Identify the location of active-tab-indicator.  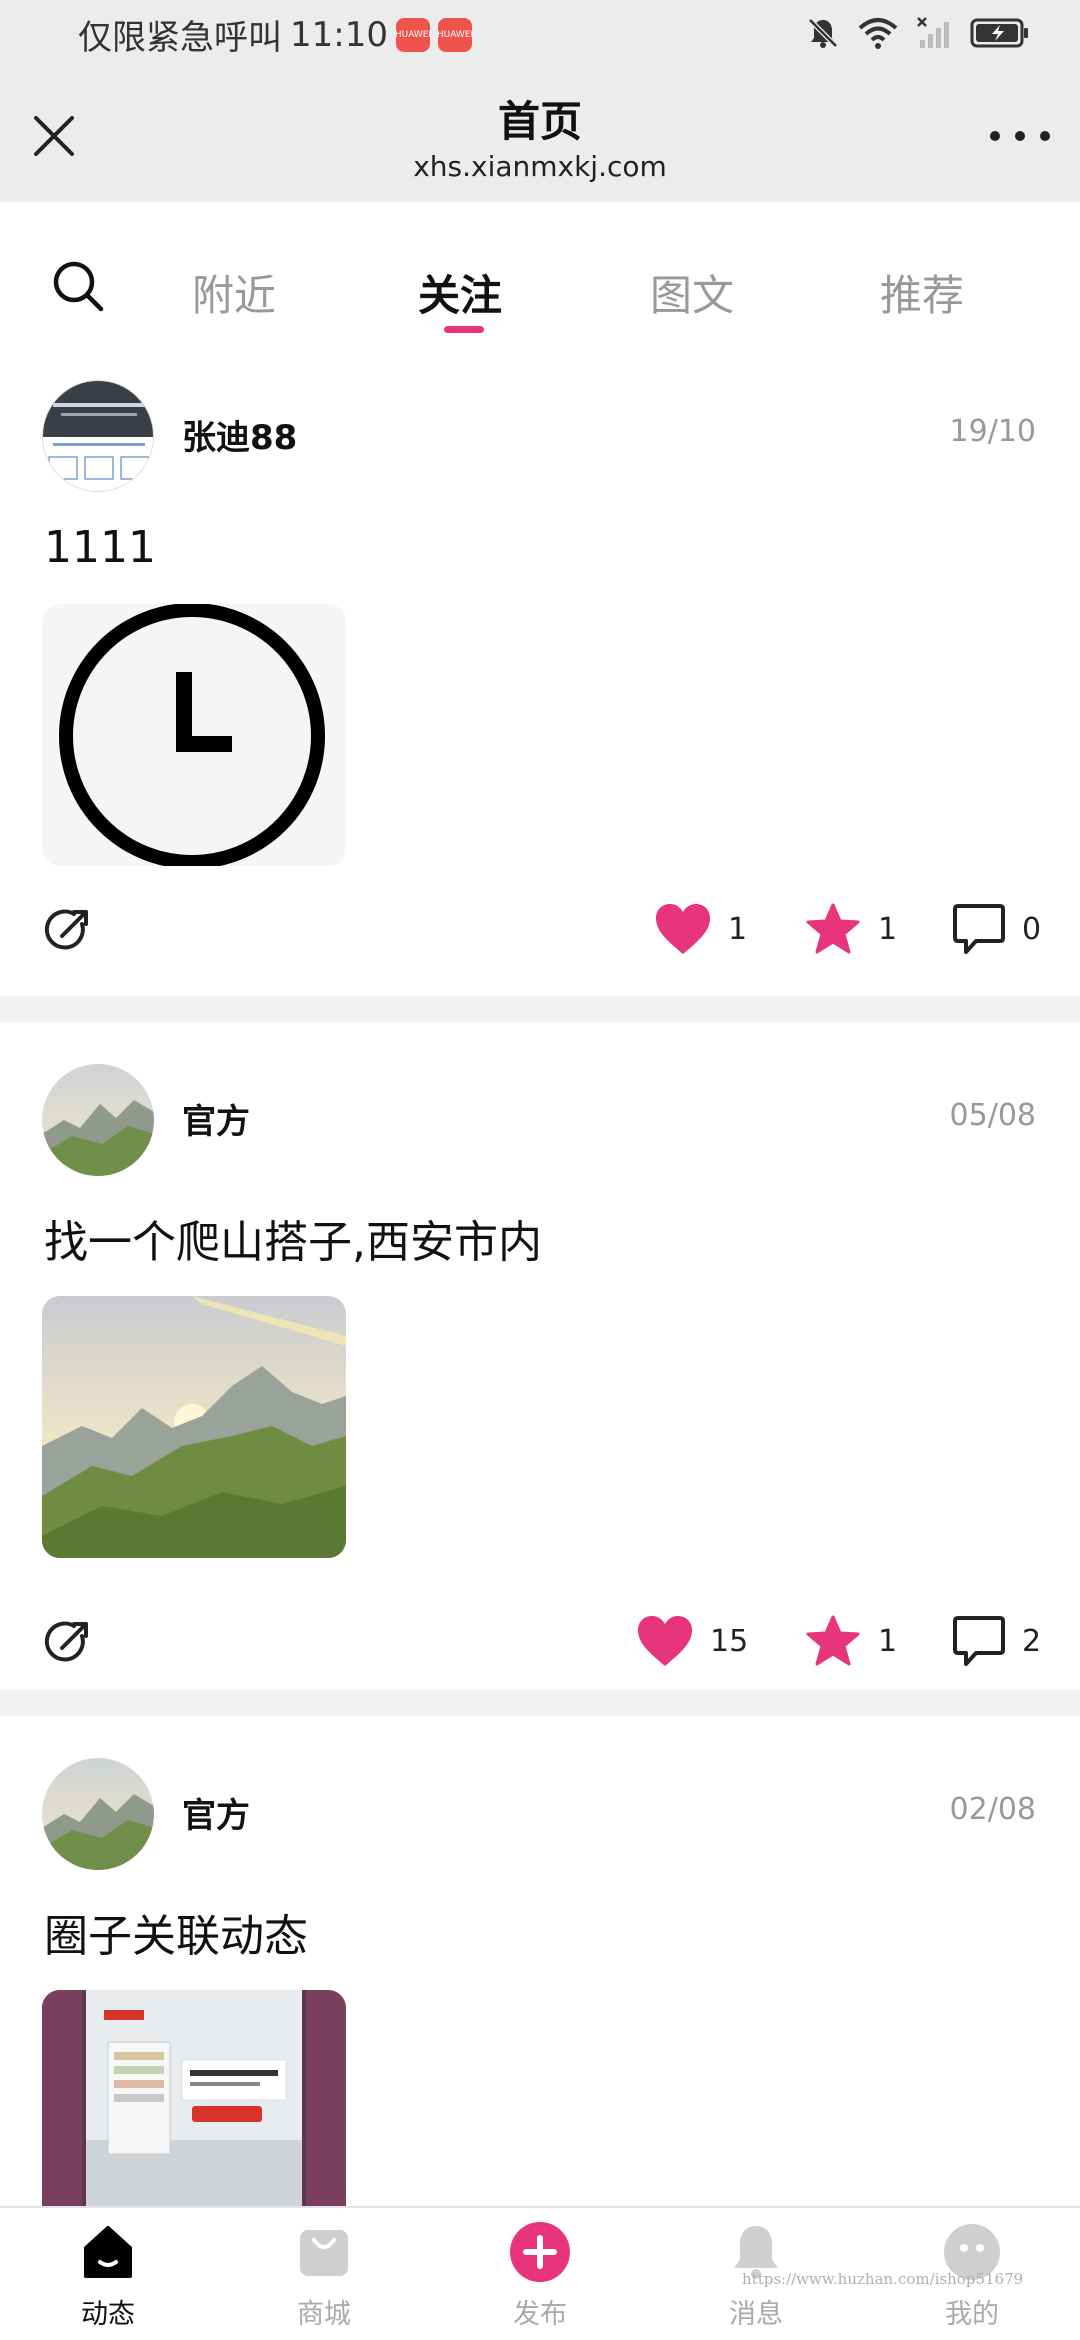
(464, 329).